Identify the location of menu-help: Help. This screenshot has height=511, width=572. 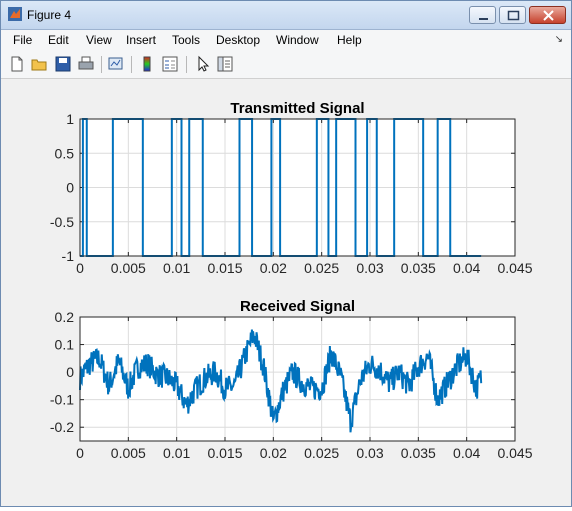
(349, 40).